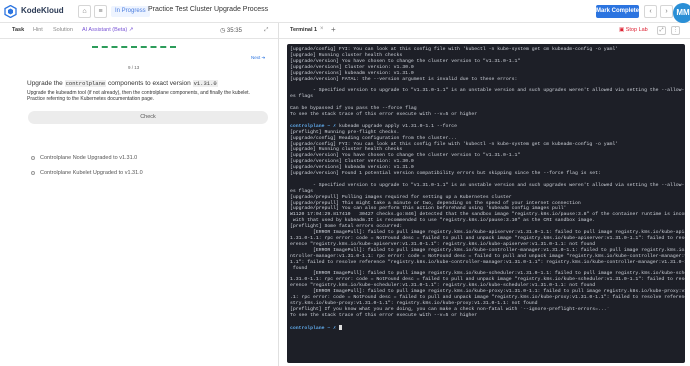 Image resolution: width=690 pixels, height=366 pixels. Describe the element at coordinates (633, 30) in the screenshot. I see `stop-lab-button: ▣ Stop Lab` at that location.